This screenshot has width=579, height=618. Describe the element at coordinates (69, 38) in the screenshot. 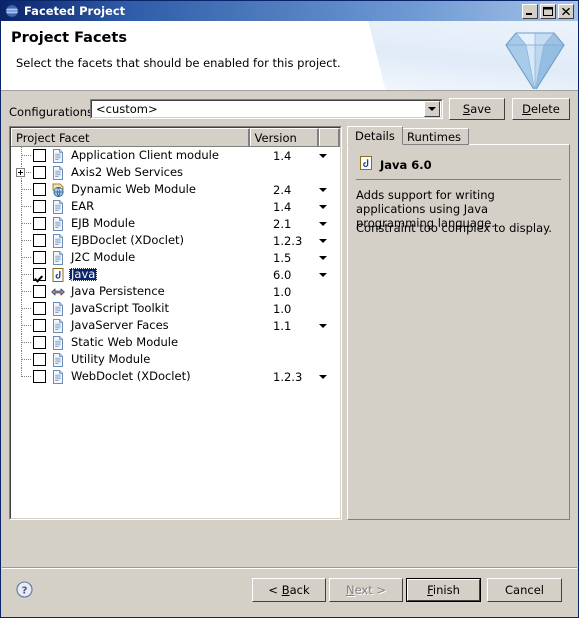

I see `page-title: Project Facets` at that location.